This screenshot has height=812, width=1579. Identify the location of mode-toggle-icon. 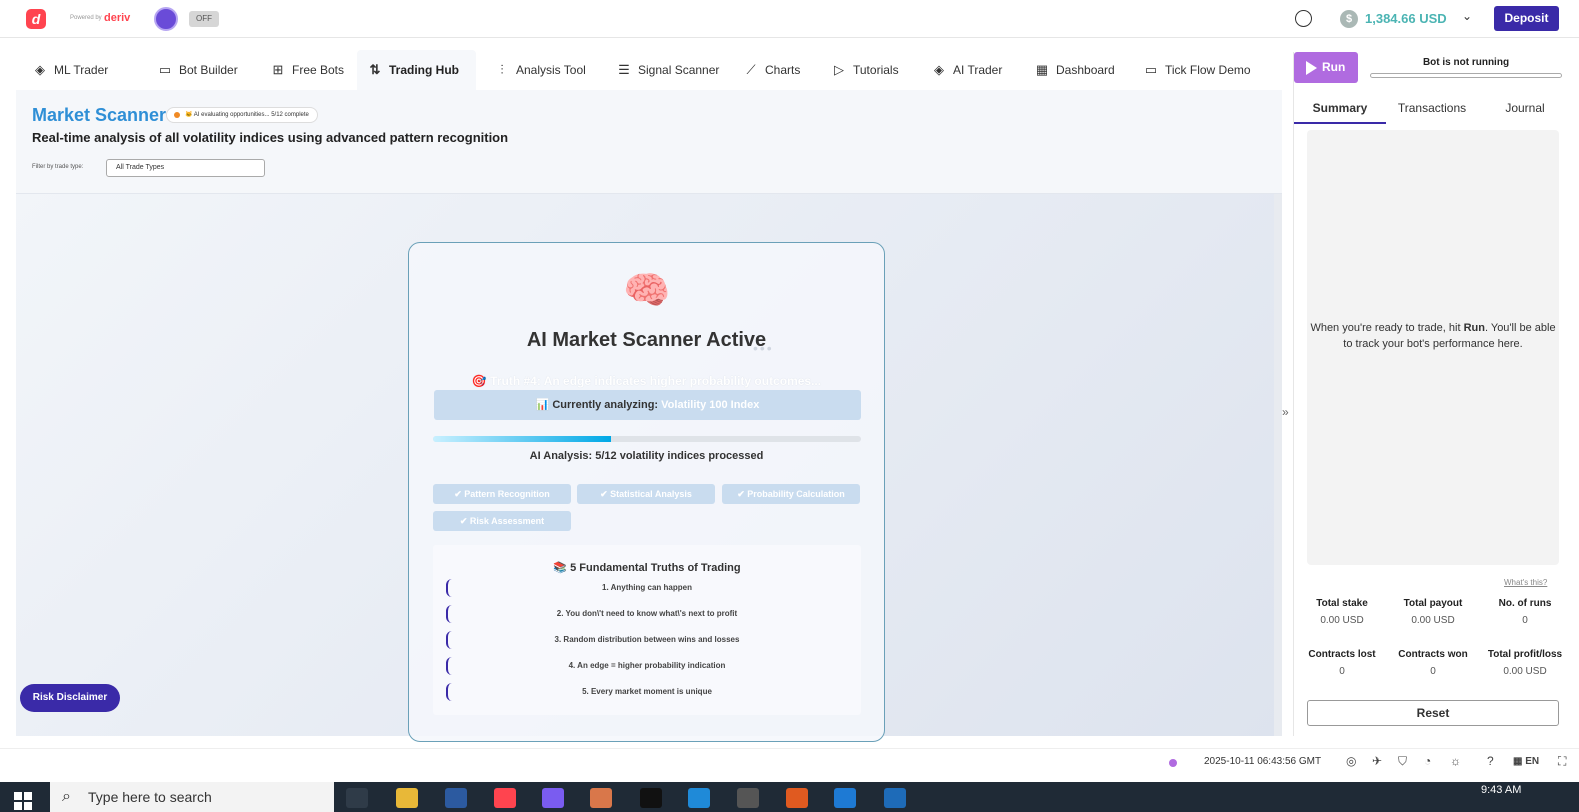
(166, 19).